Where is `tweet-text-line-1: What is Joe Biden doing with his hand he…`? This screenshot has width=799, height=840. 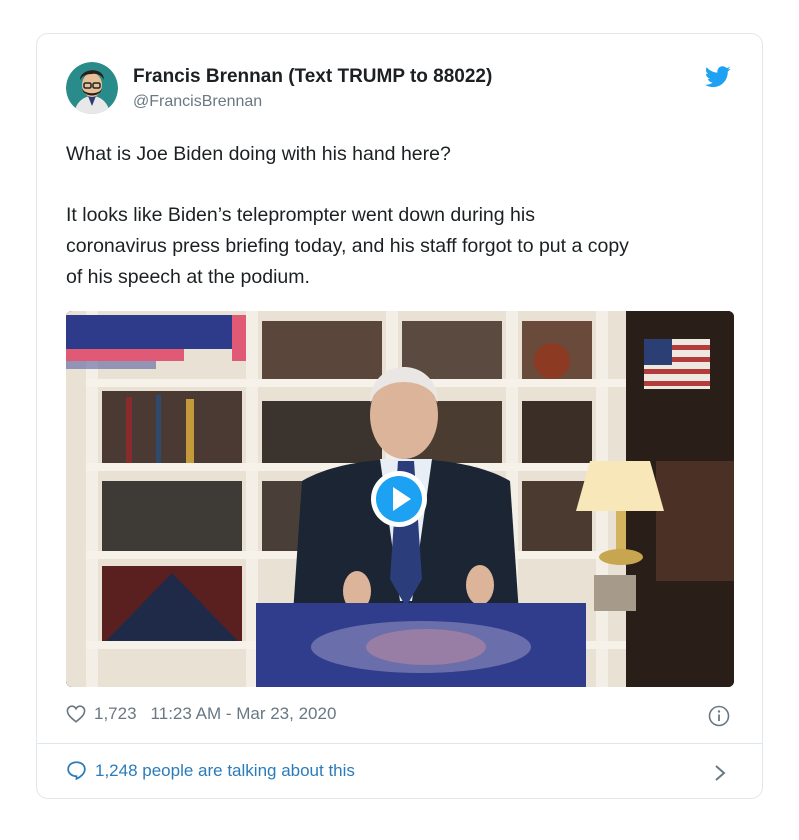 tweet-text-line-1: What is Joe Biden doing with his hand he… is located at coordinates (258, 154).